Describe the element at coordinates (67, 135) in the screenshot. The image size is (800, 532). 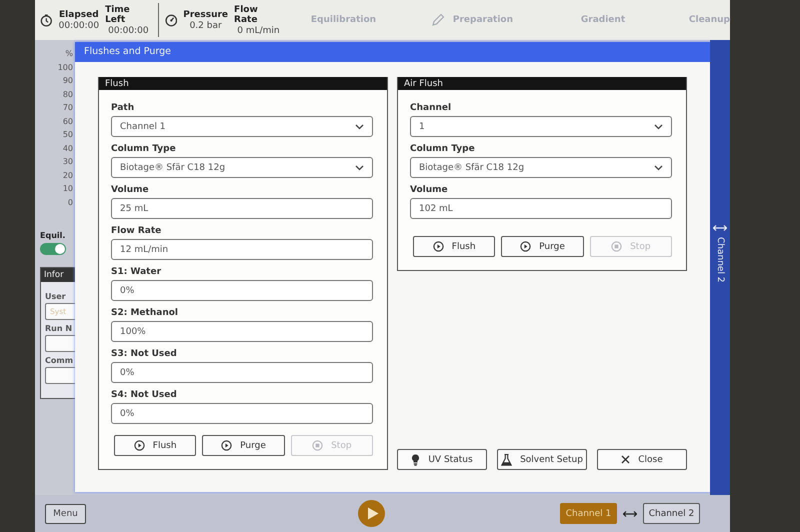
I see `axis-tick-label: 50` at that location.